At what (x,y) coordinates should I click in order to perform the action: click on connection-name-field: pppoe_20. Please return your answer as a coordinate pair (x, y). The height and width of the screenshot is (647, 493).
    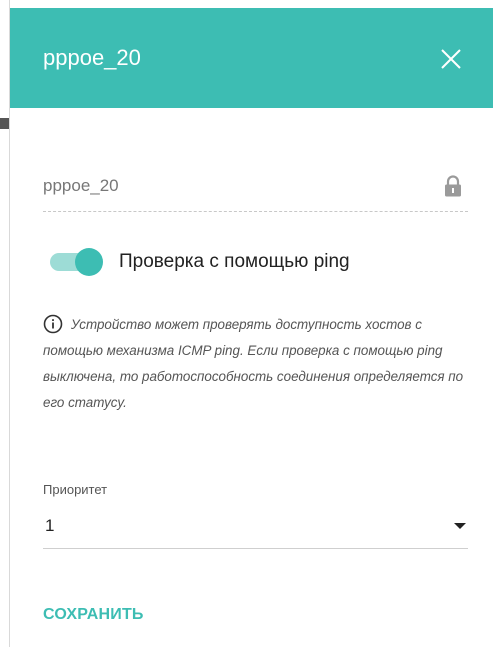
    Looking at the image, I should click on (255, 188).